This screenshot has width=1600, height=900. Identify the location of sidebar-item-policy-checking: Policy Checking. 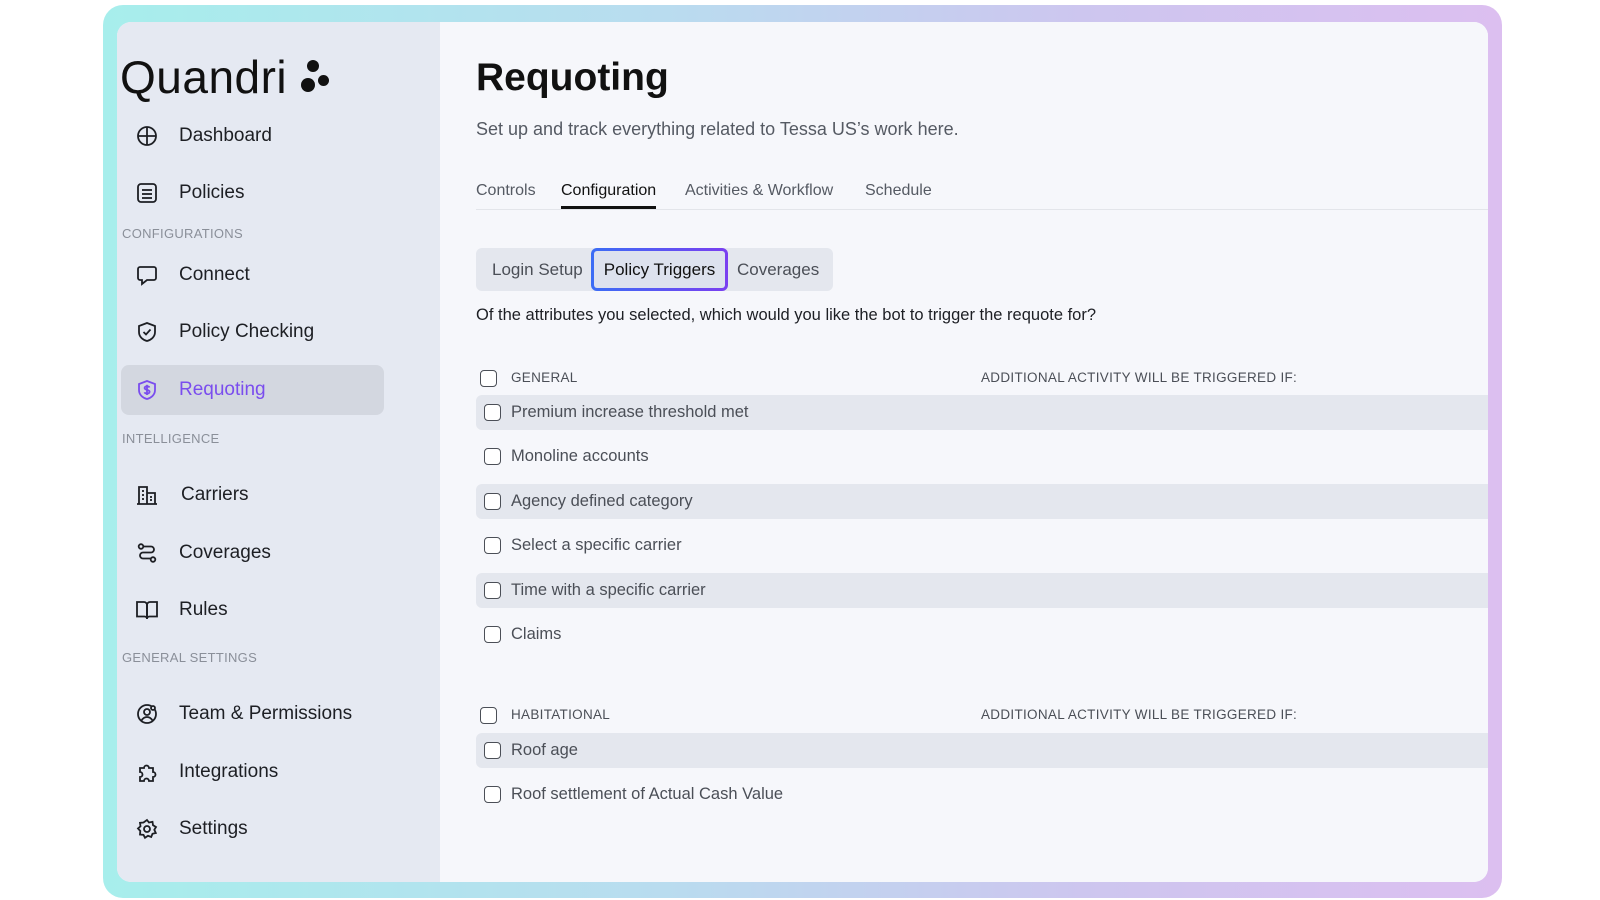
(252, 332).